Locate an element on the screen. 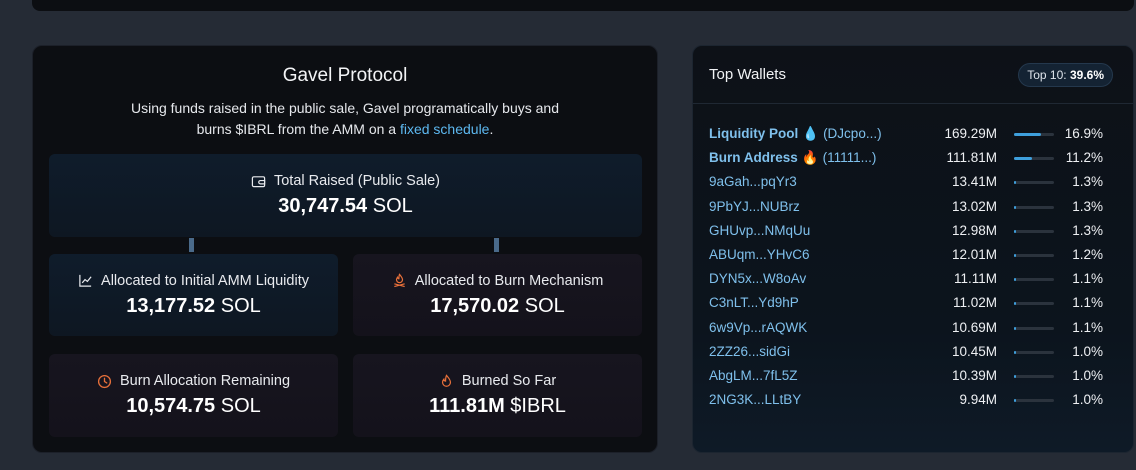  wallet-address-link: 9aGah...pqYr3 is located at coordinates (753, 181).